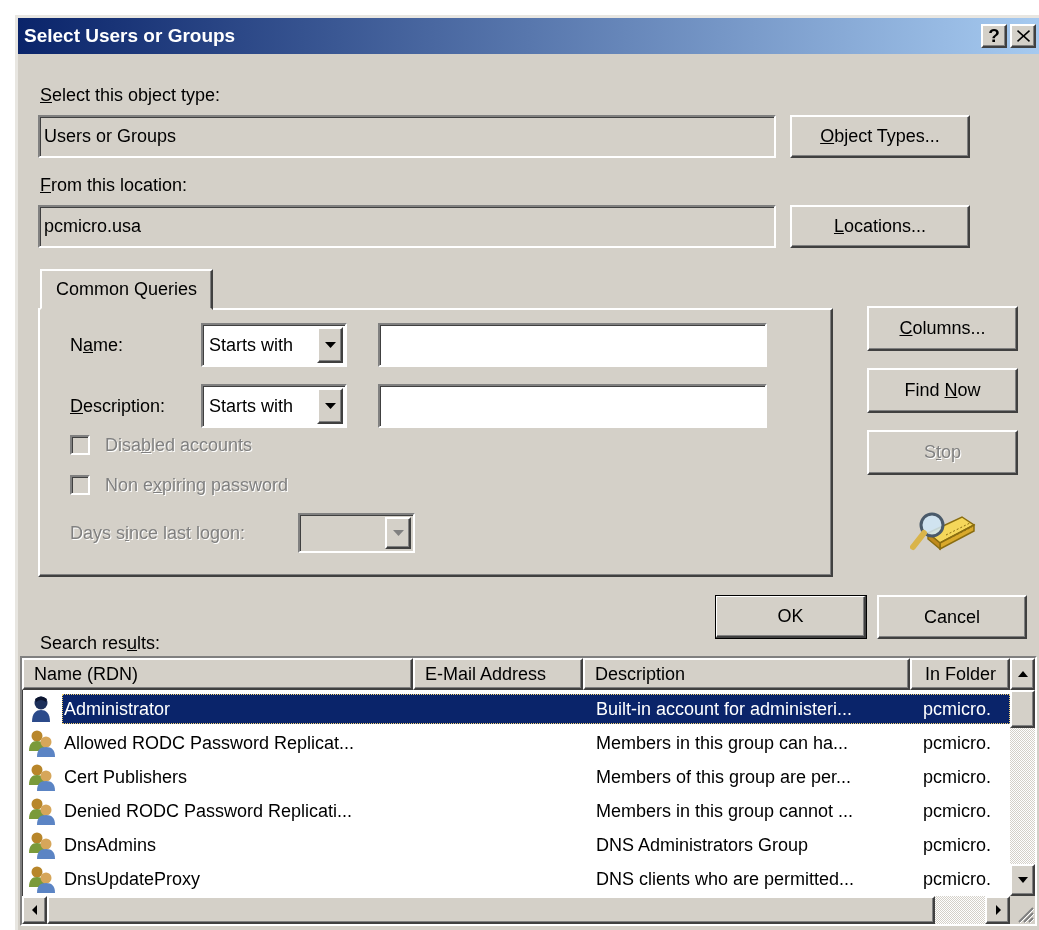 This screenshot has width=1039, height=930. Describe the element at coordinates (118, 406) in the screenshot. I see `description-label: Description:` at that location.